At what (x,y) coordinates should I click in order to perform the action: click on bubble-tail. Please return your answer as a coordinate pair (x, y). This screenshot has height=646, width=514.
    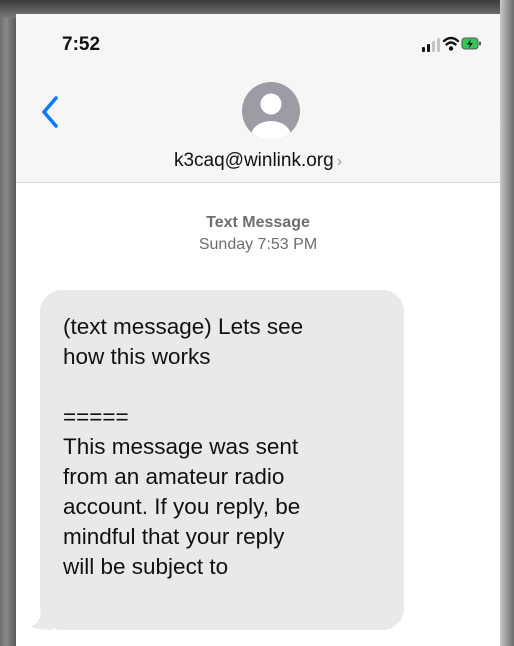
    Looking at the image, I should click on (42, 621).